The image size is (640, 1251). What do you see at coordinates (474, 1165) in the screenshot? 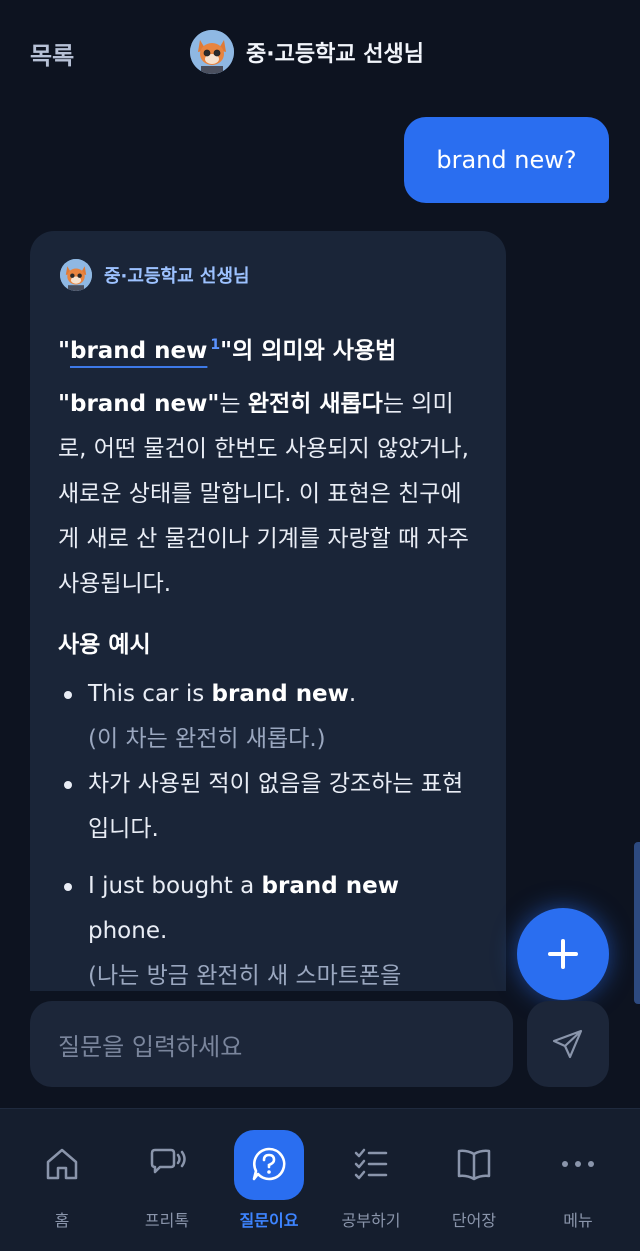
I see `book-icon` at bounding box center [474, 1165].